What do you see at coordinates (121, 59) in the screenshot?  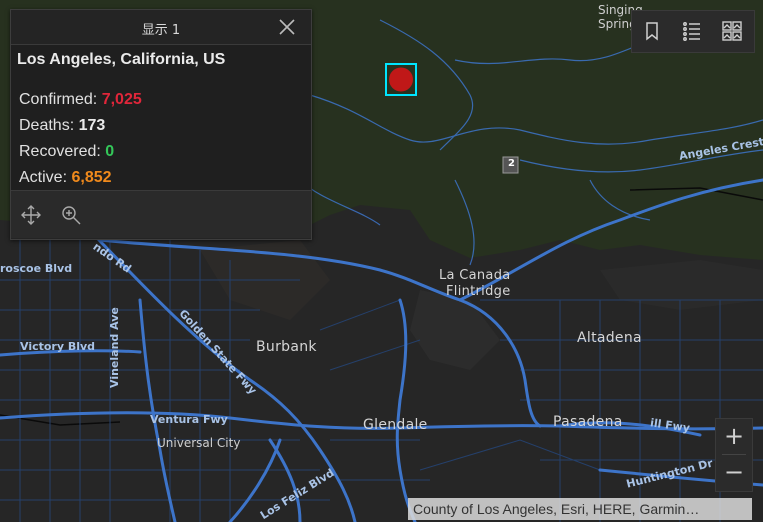 I see `location-name: Los Angeles, California, US` at bounding box center [121, 59].